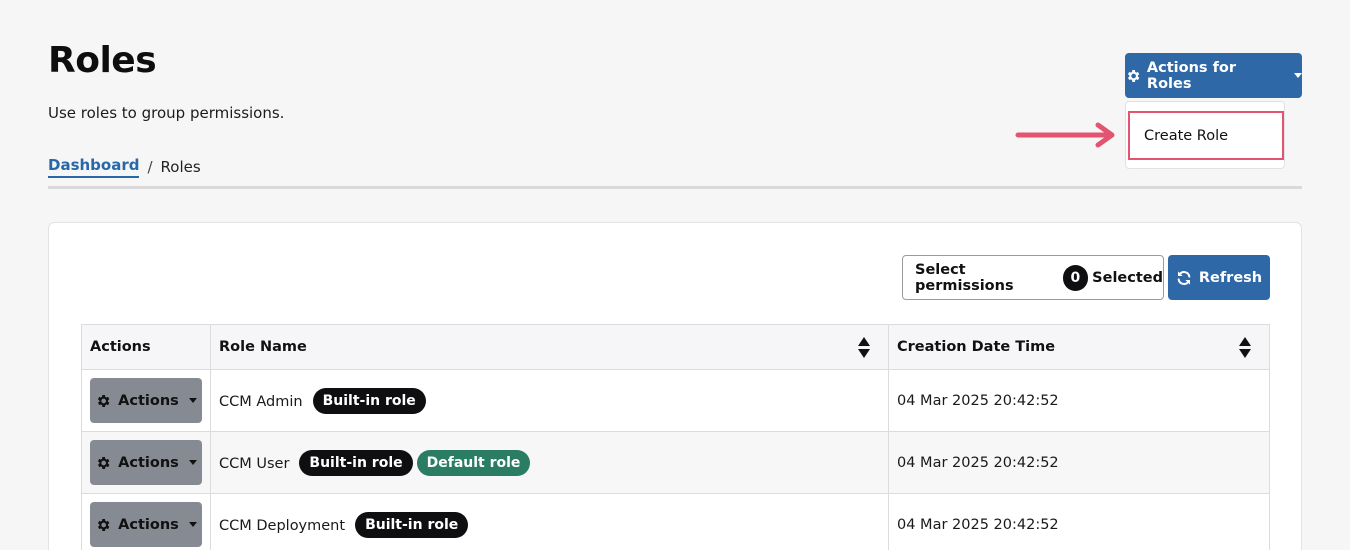 The width and height of the screenshot is (1350, 550). I want to click on breadcrumb-dashboard-link: Dashboard, so click(94, 167).